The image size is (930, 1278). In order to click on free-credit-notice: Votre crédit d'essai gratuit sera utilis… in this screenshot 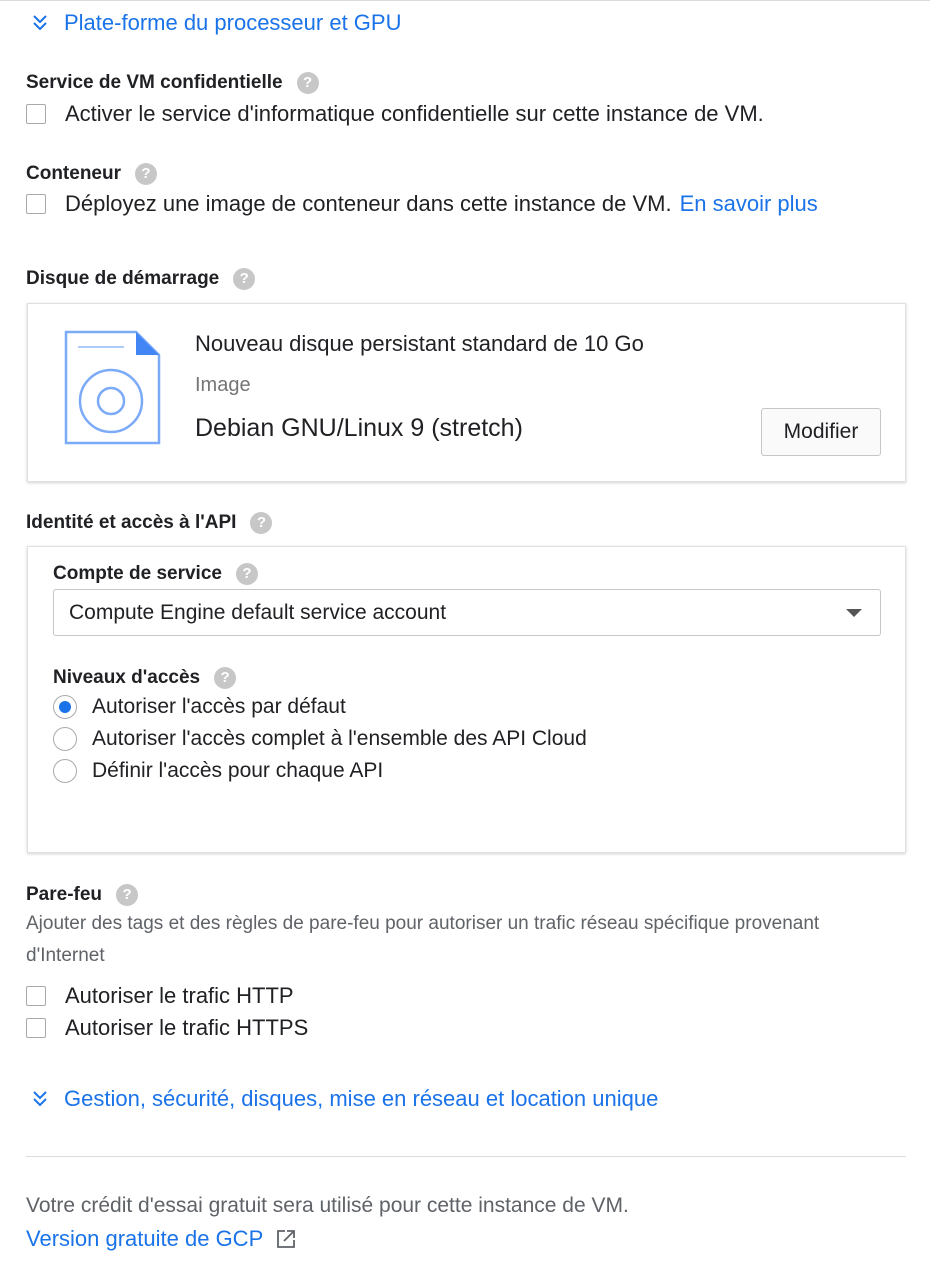, I will do `click(327, 1205)`.